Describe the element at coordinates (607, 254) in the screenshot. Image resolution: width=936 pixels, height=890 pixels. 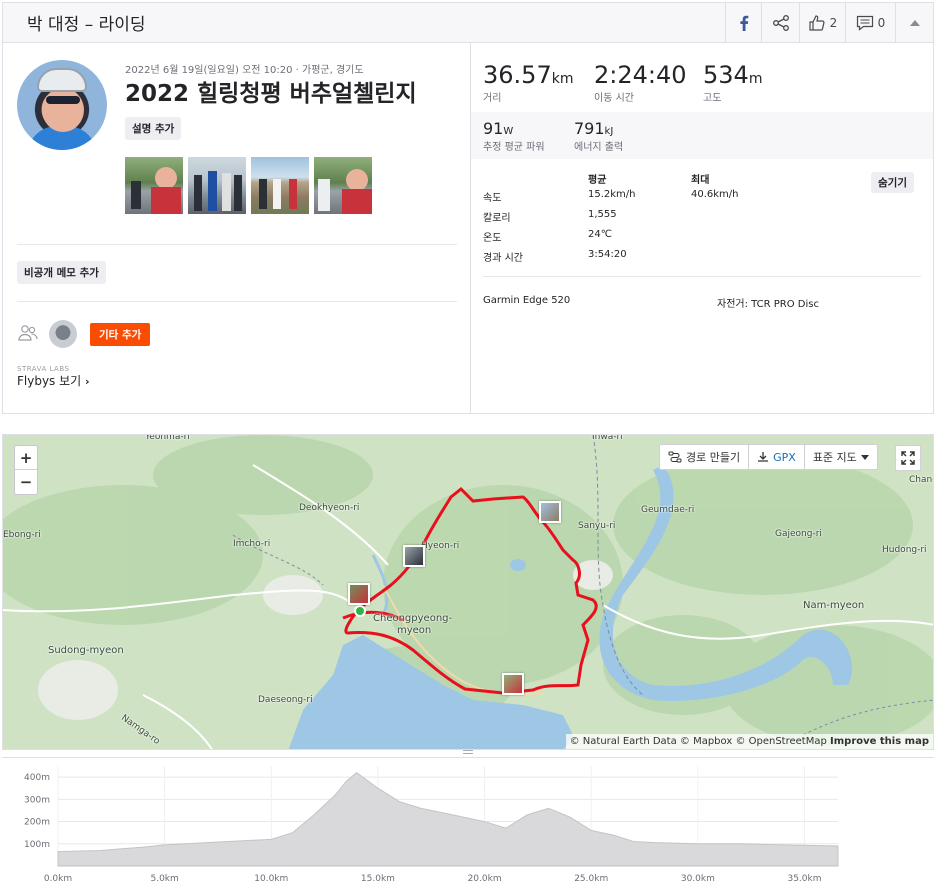
I see `row-avg: 3:54:20` at that location.